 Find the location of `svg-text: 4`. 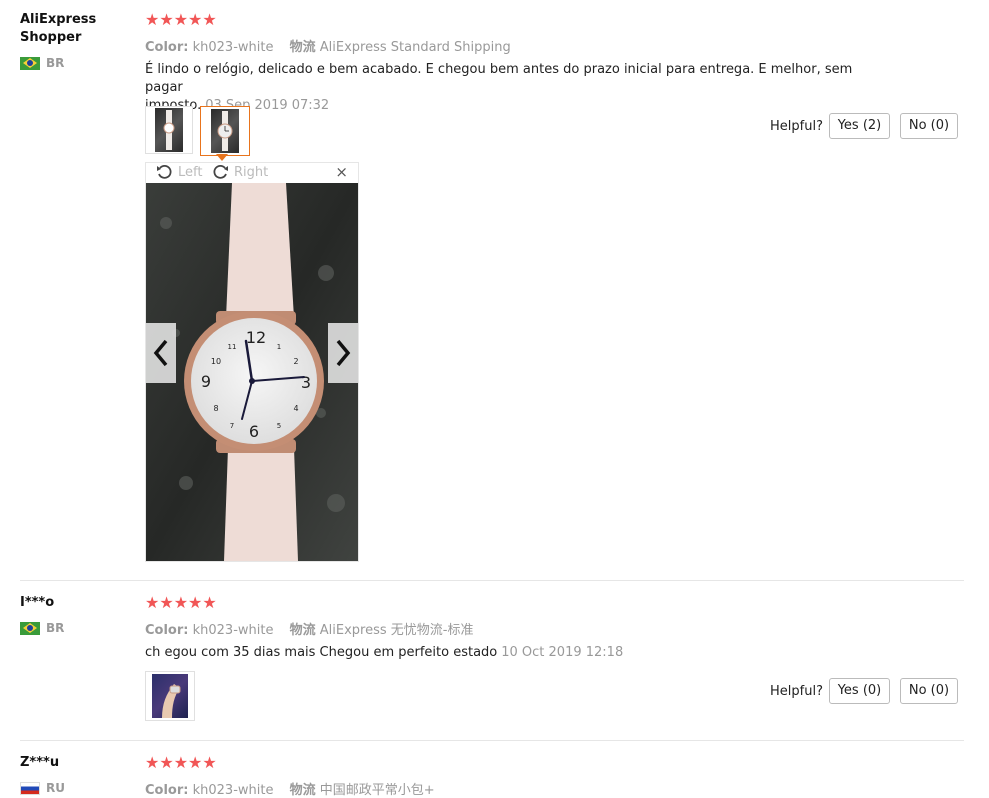

svg-text: 4 is located at coordinates (295, 408).